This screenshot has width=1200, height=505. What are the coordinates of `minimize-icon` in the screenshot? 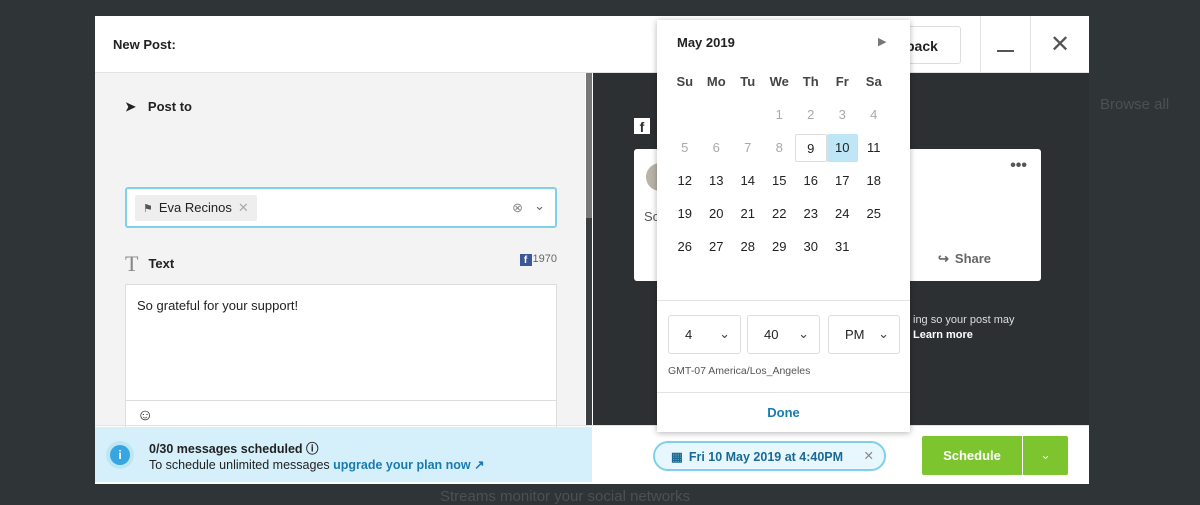 It's located at (1005, 51).